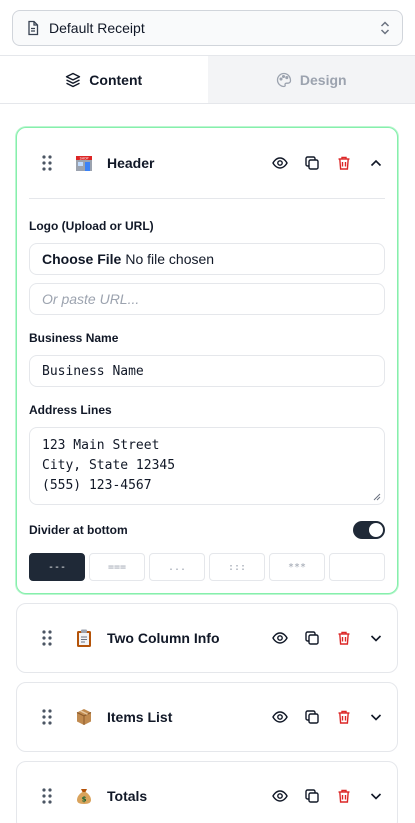 The image size is (415, 823). What do you see at coordinates (84, 158) in the screenshot?
I see `svg-text: SHOP` at bounding box center [84, 158].